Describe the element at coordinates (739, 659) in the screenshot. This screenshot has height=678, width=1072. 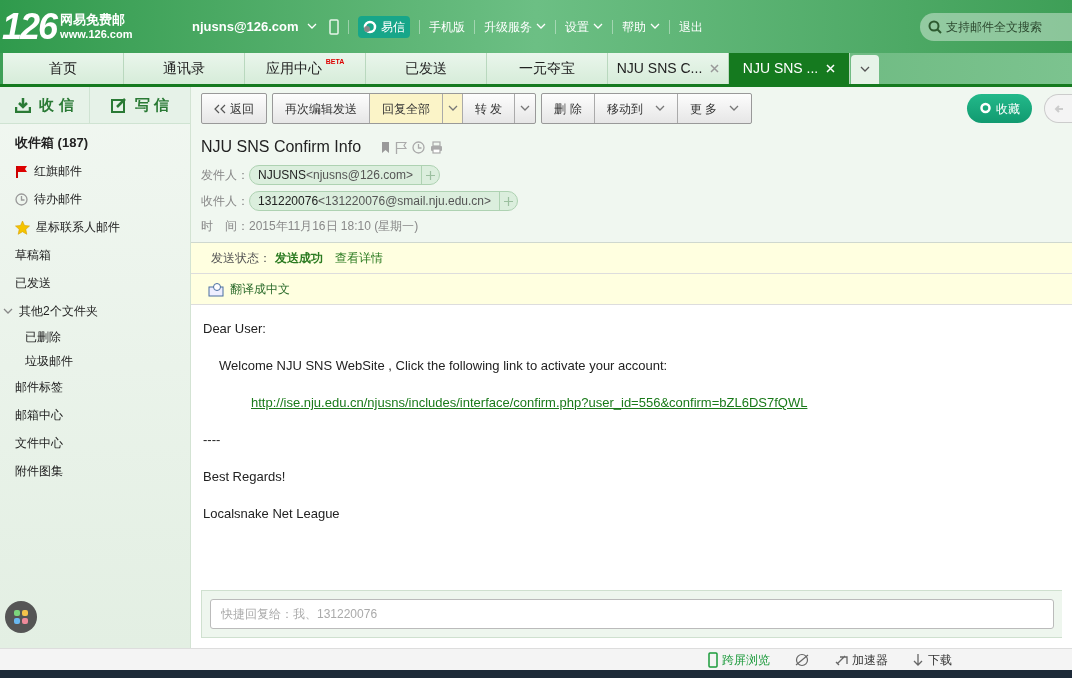
I see `cross-screen-button: 跨屏浏览` at that location.